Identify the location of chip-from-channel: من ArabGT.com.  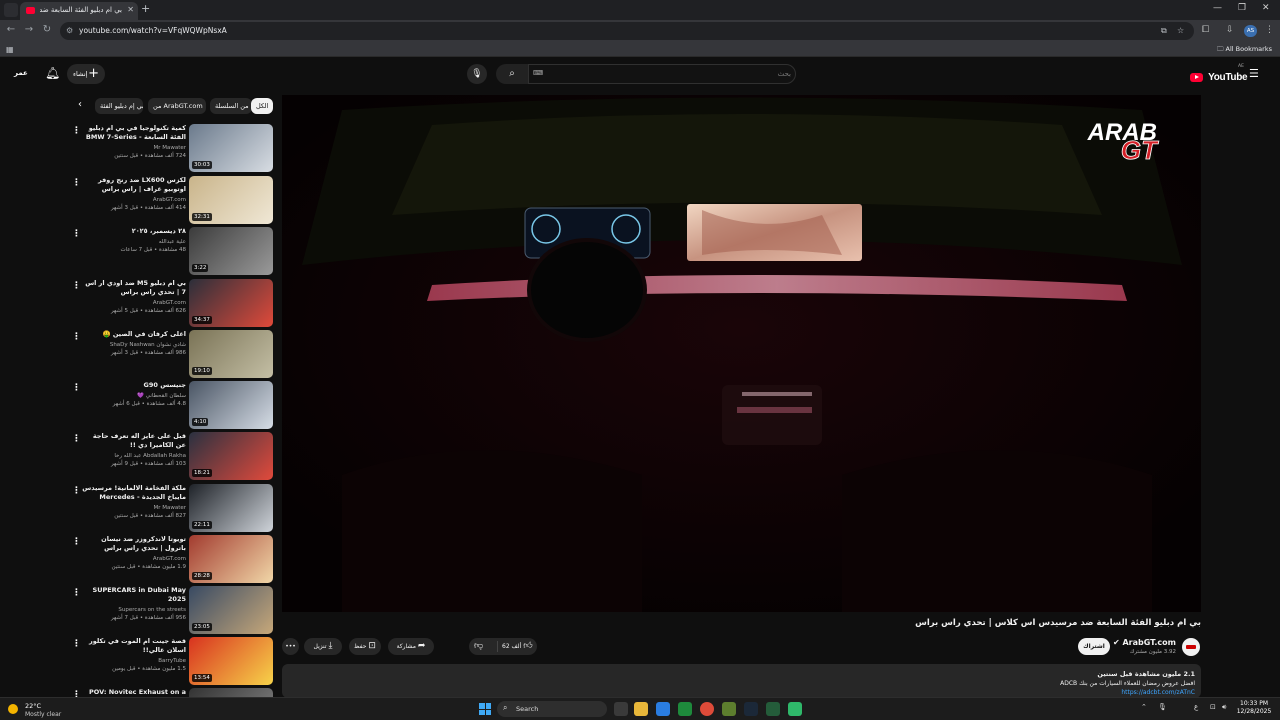
(177, 106).